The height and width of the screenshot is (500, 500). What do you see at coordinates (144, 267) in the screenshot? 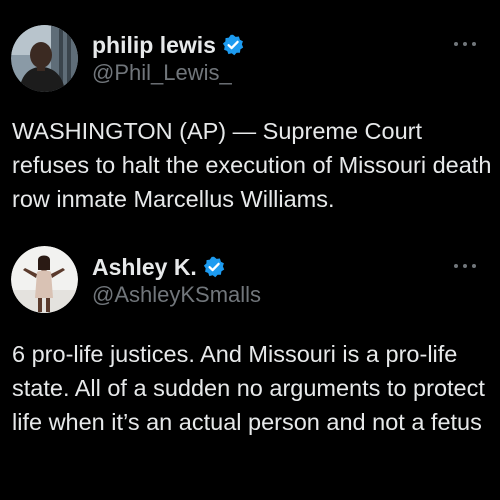
I see `display-name: Ashley K.` at bounding box center [144, 267].